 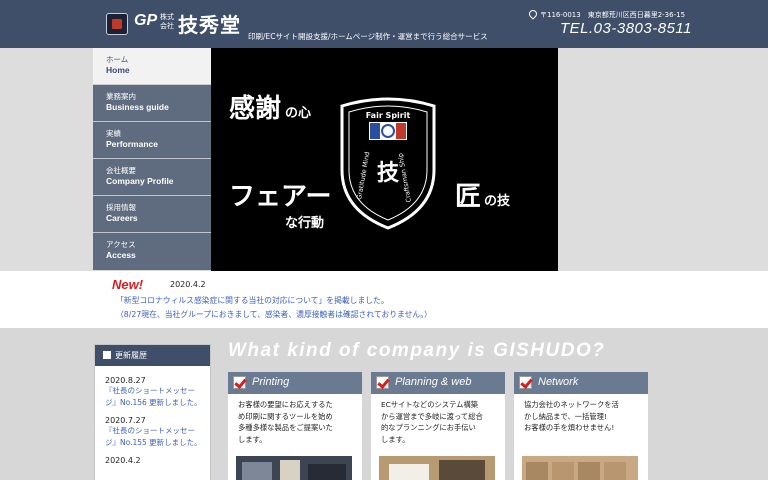 What do you see at coordinates (121, 170) in the screenshot?
I see `nav-label-jp: 会社概要` at bounding box center [121, 170].